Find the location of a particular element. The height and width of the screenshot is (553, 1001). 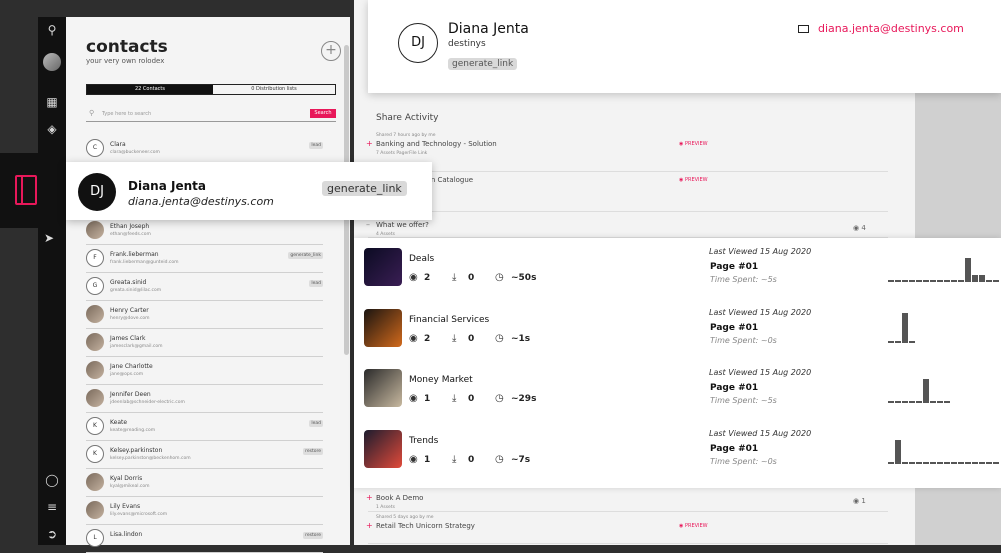

tag-badge: restore is located at coordinates (313, 451).